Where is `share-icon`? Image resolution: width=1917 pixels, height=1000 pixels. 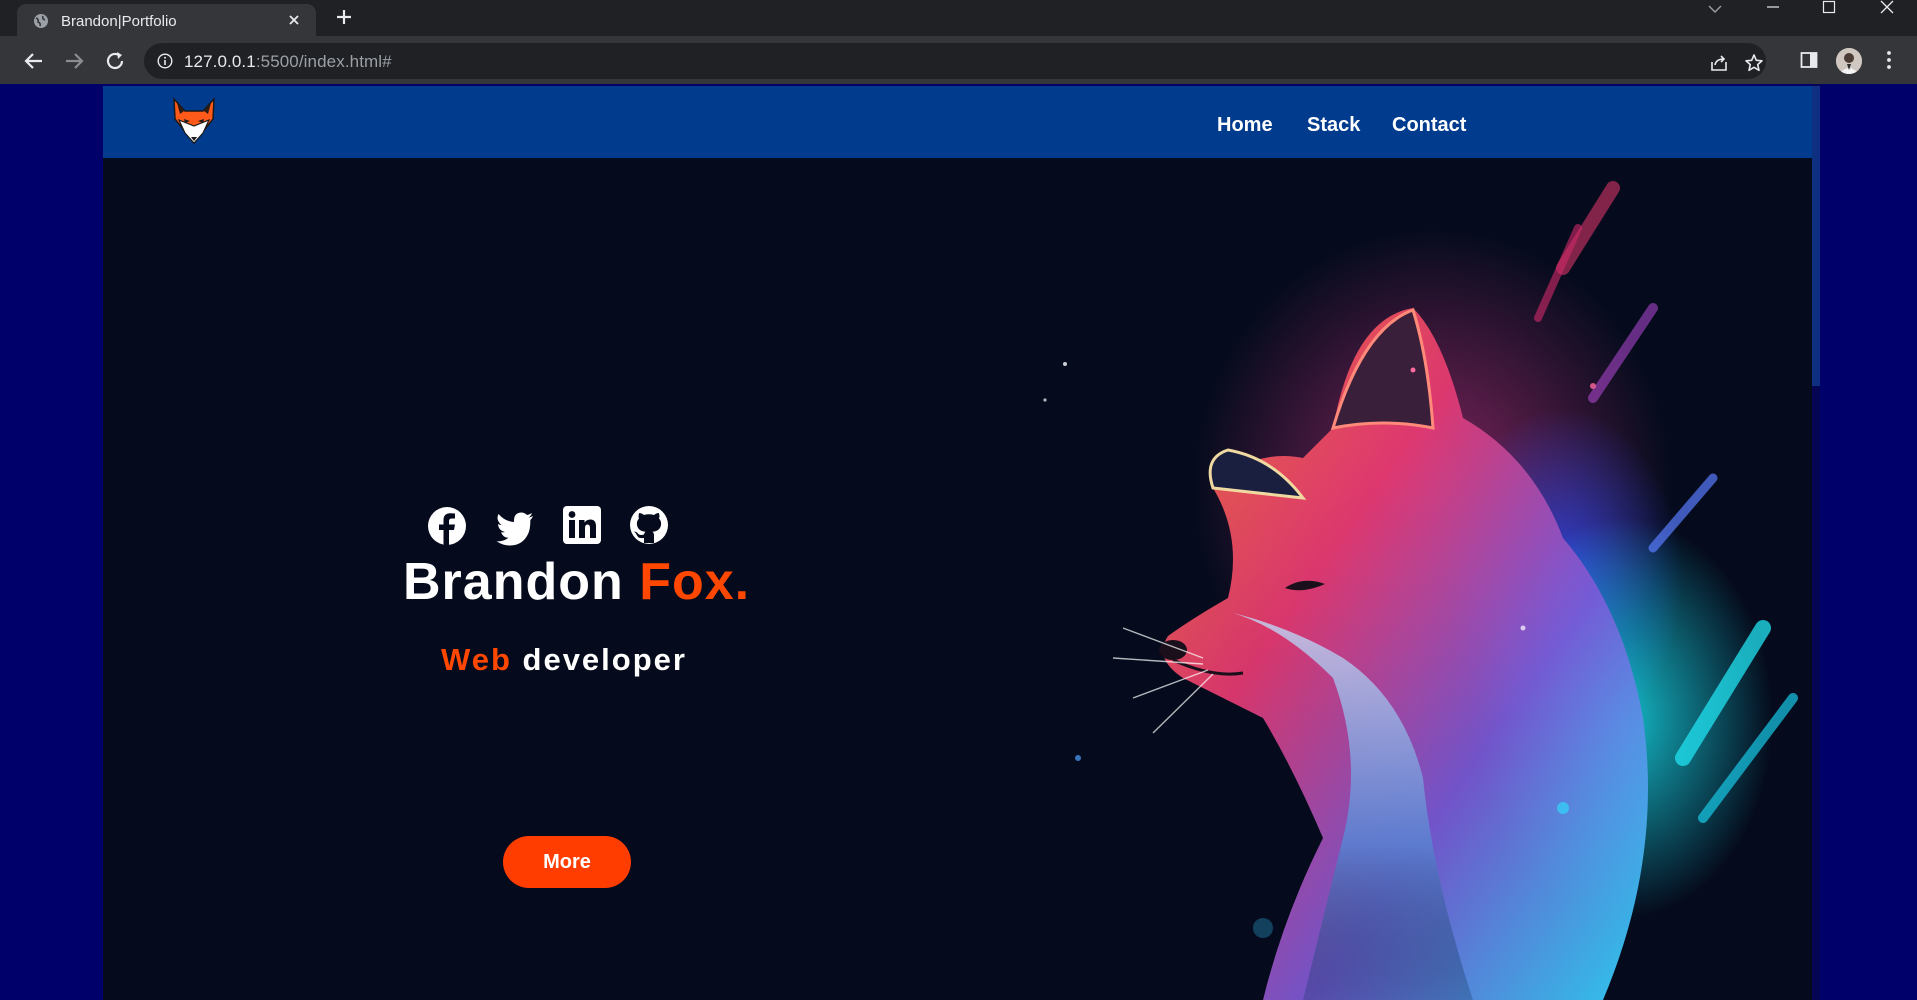 share-icon is located at coordinates (1719, 63).